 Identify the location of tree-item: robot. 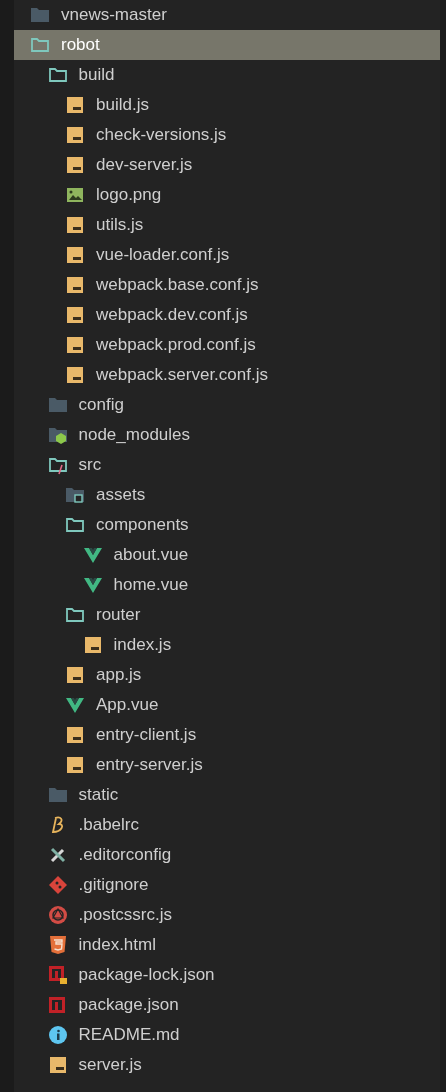
(227, 45).